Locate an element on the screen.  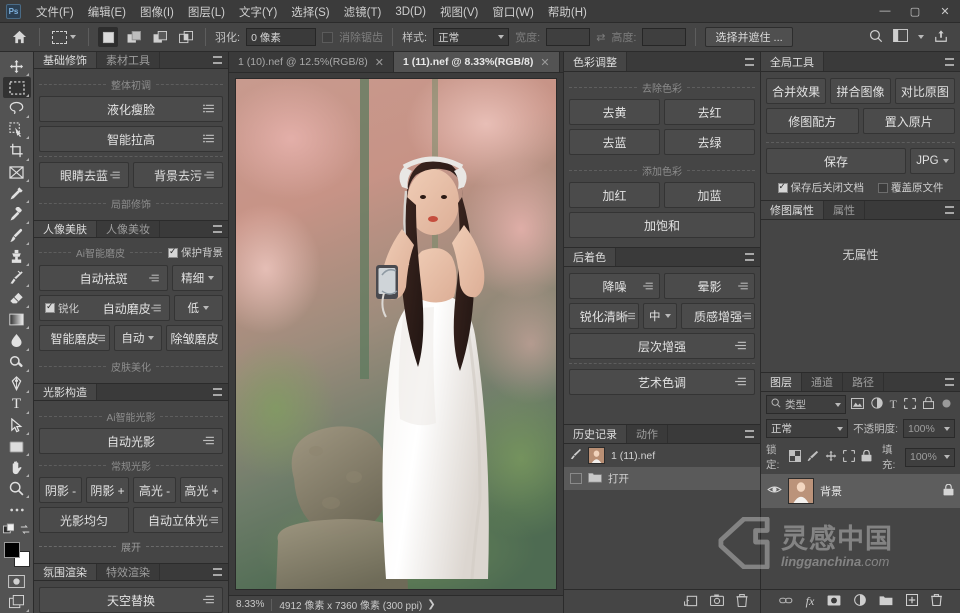
compare-original-button: 对比原图 is located at coordinates (924, 91).